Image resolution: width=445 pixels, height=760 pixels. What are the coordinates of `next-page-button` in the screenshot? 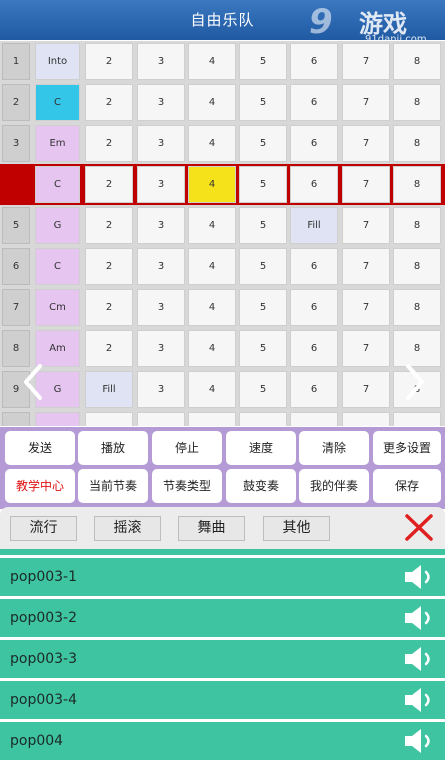 It's located at (415, 382).